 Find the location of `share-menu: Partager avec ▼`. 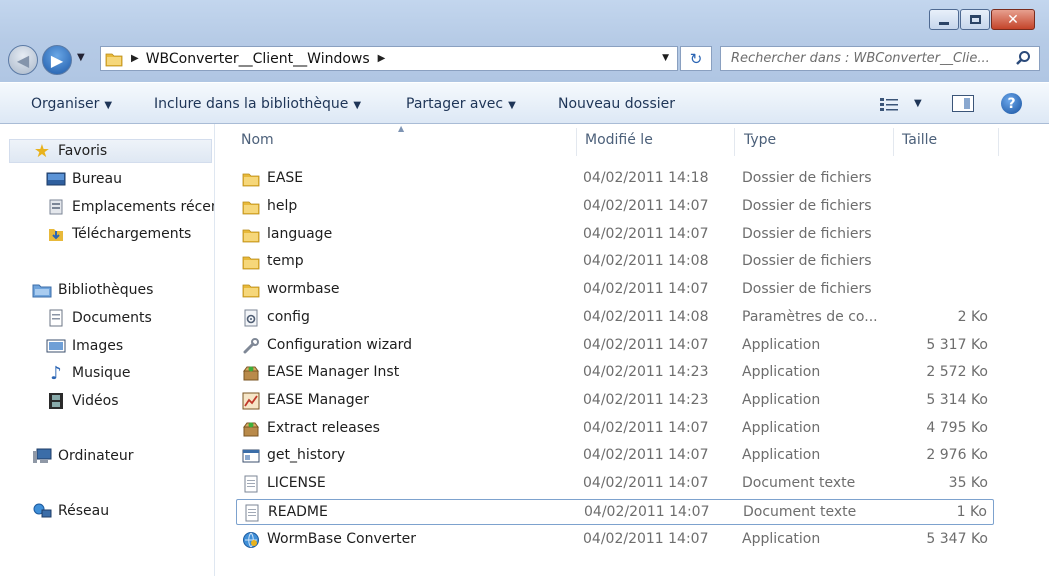

share-menu: Partager avec ▼ is located at coordinates (461, 104).